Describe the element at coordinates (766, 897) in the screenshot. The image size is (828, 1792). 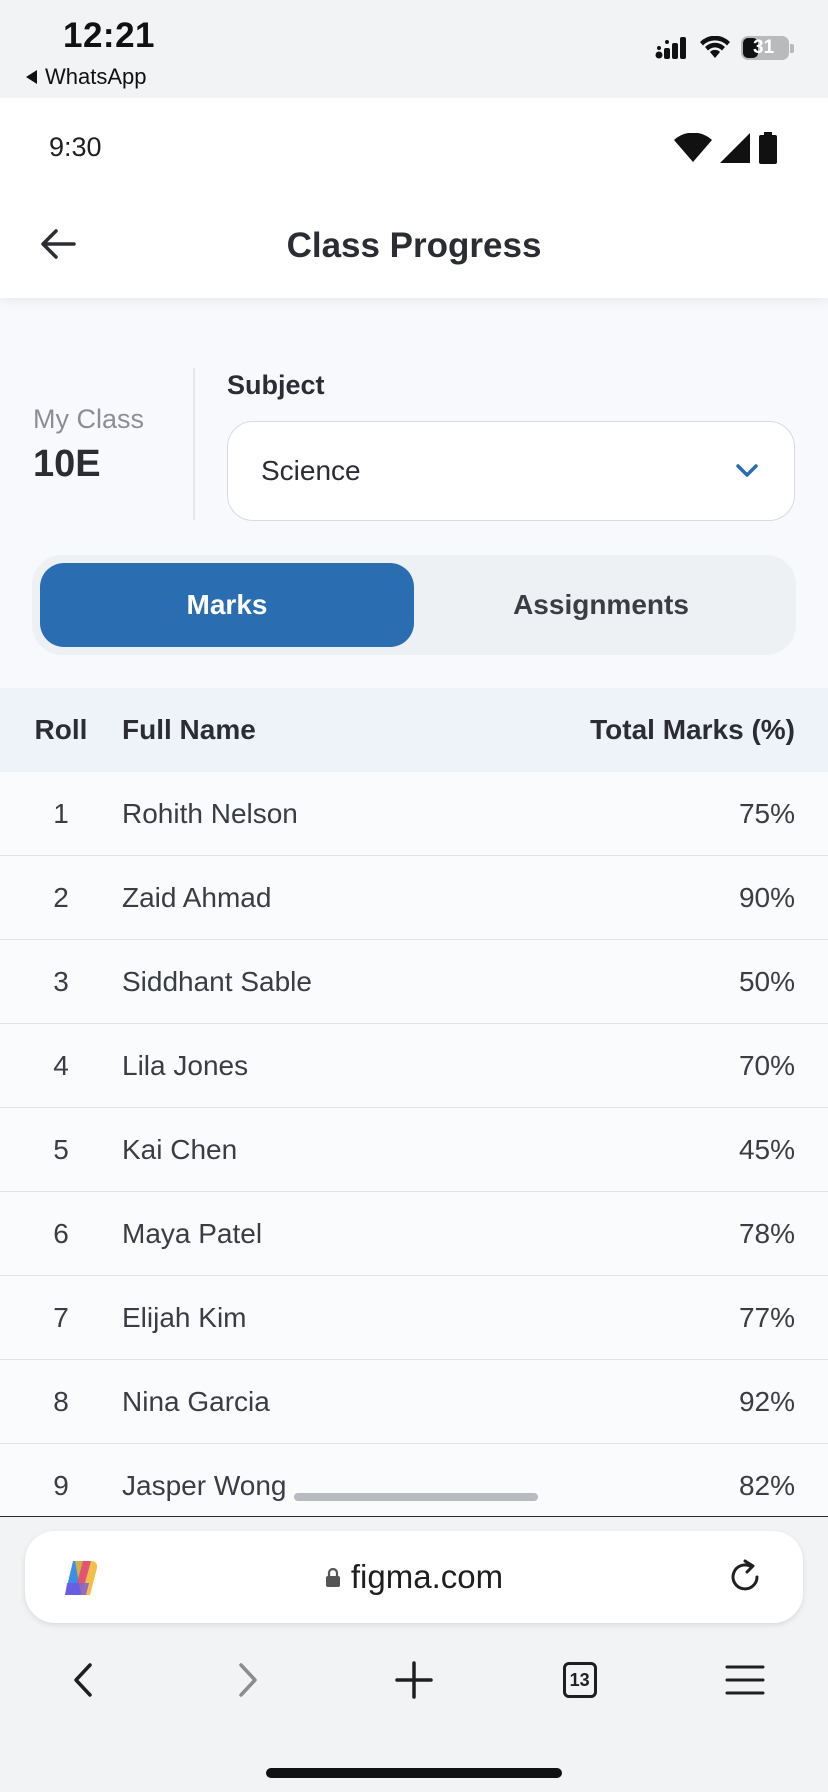
I see `row-total: 90%` at that location.